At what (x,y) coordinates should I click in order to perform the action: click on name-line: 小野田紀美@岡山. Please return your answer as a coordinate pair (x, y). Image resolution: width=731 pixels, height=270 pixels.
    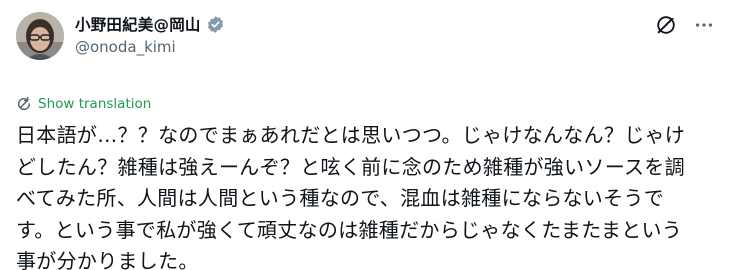
    Looking at the image, I should click on (150, 24).